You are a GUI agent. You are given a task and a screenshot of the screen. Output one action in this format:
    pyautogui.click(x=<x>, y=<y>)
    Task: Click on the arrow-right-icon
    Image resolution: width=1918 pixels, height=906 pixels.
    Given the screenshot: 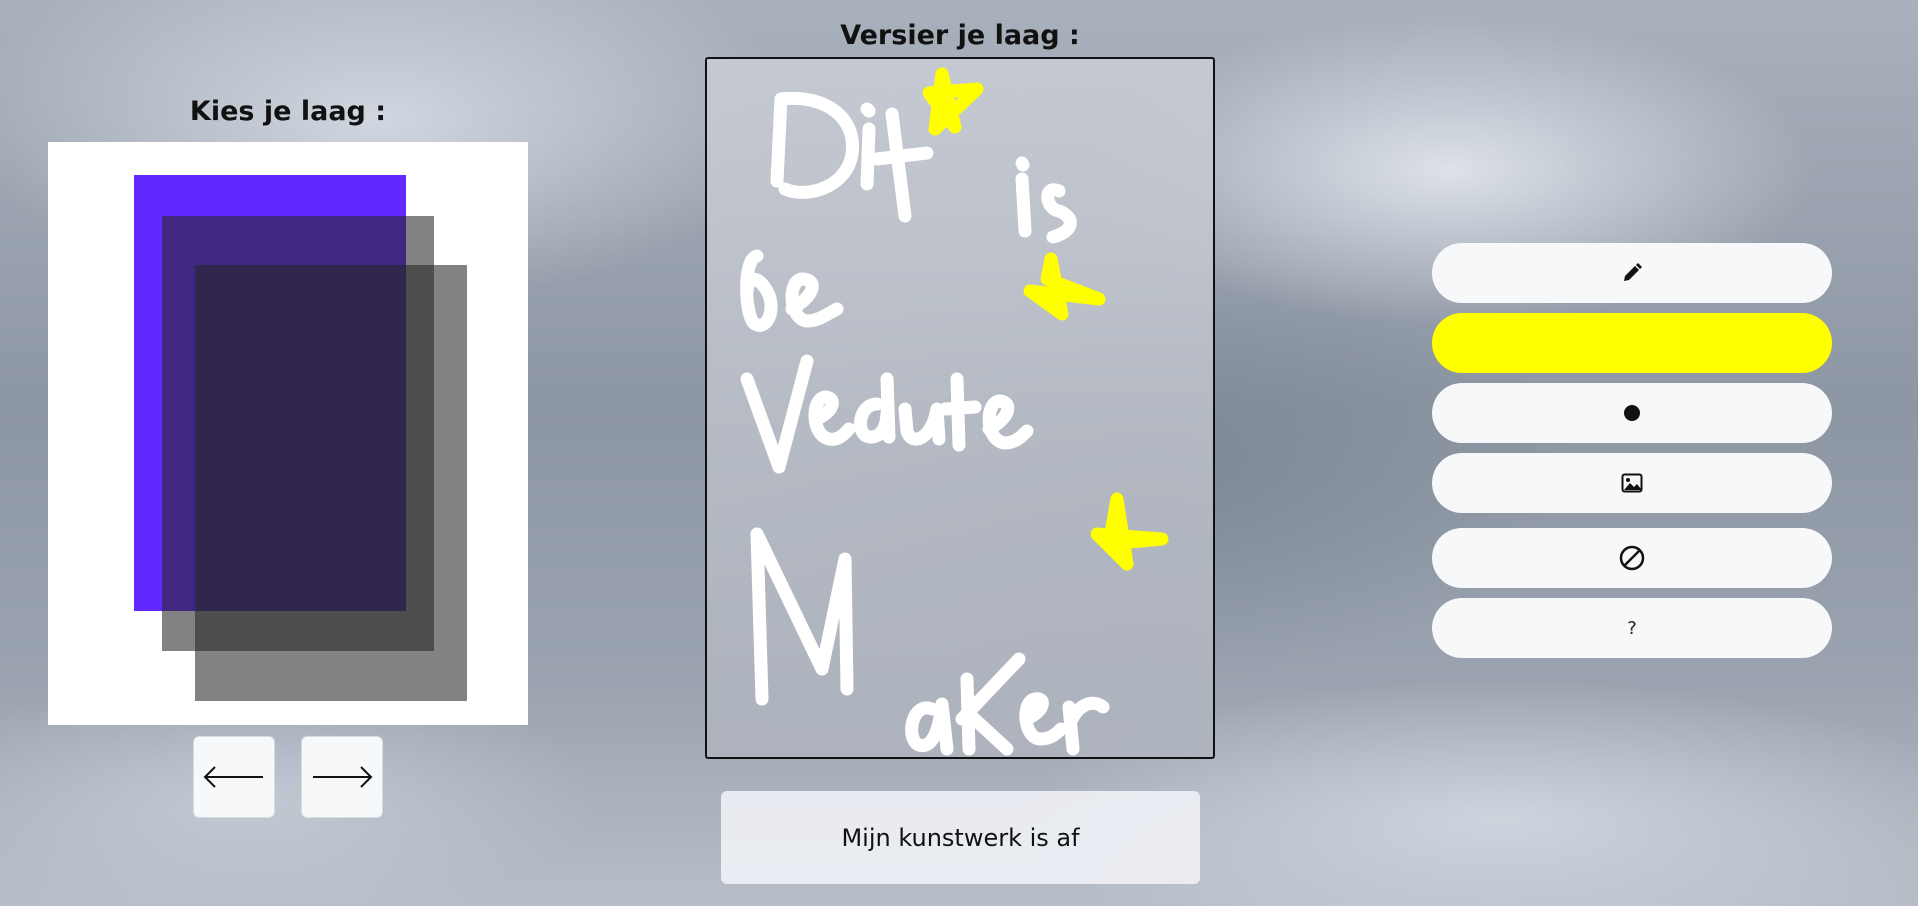 What is the action you would take?
    pyautogui.click(x=343, y=777)
    